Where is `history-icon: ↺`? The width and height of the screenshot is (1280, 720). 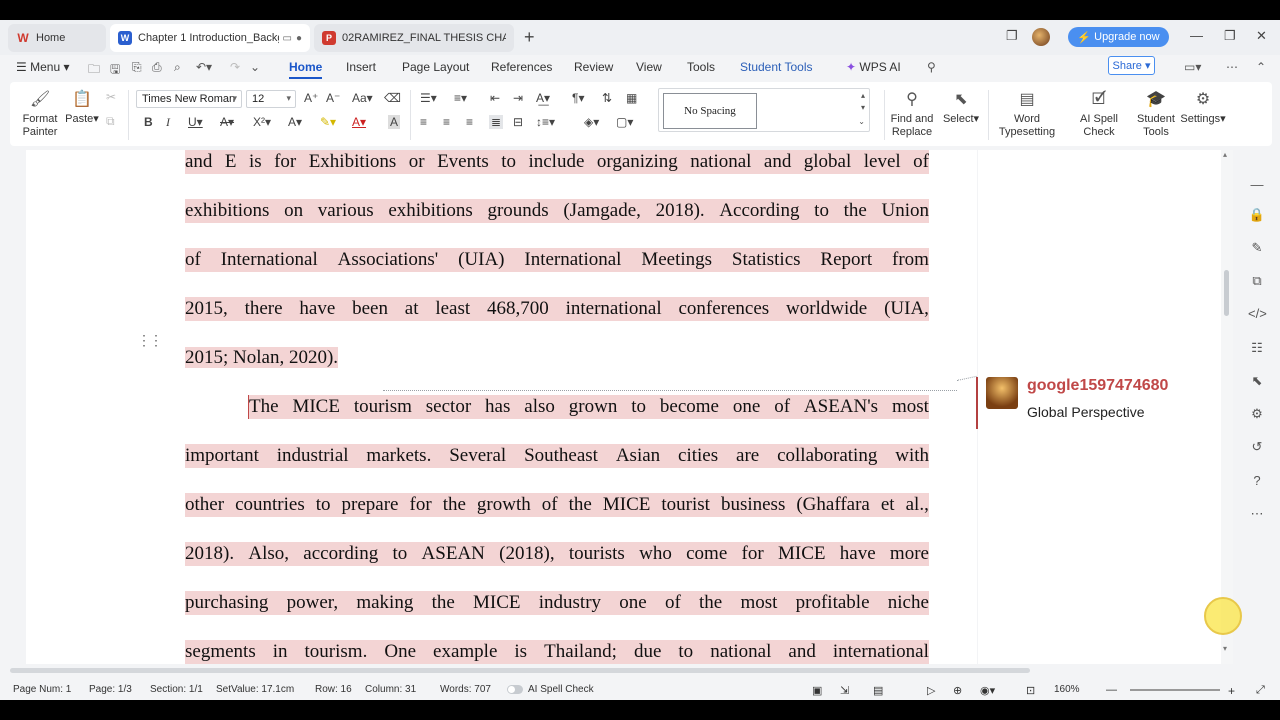
history-icon: ↺ is located at coordinates (1257, 447).